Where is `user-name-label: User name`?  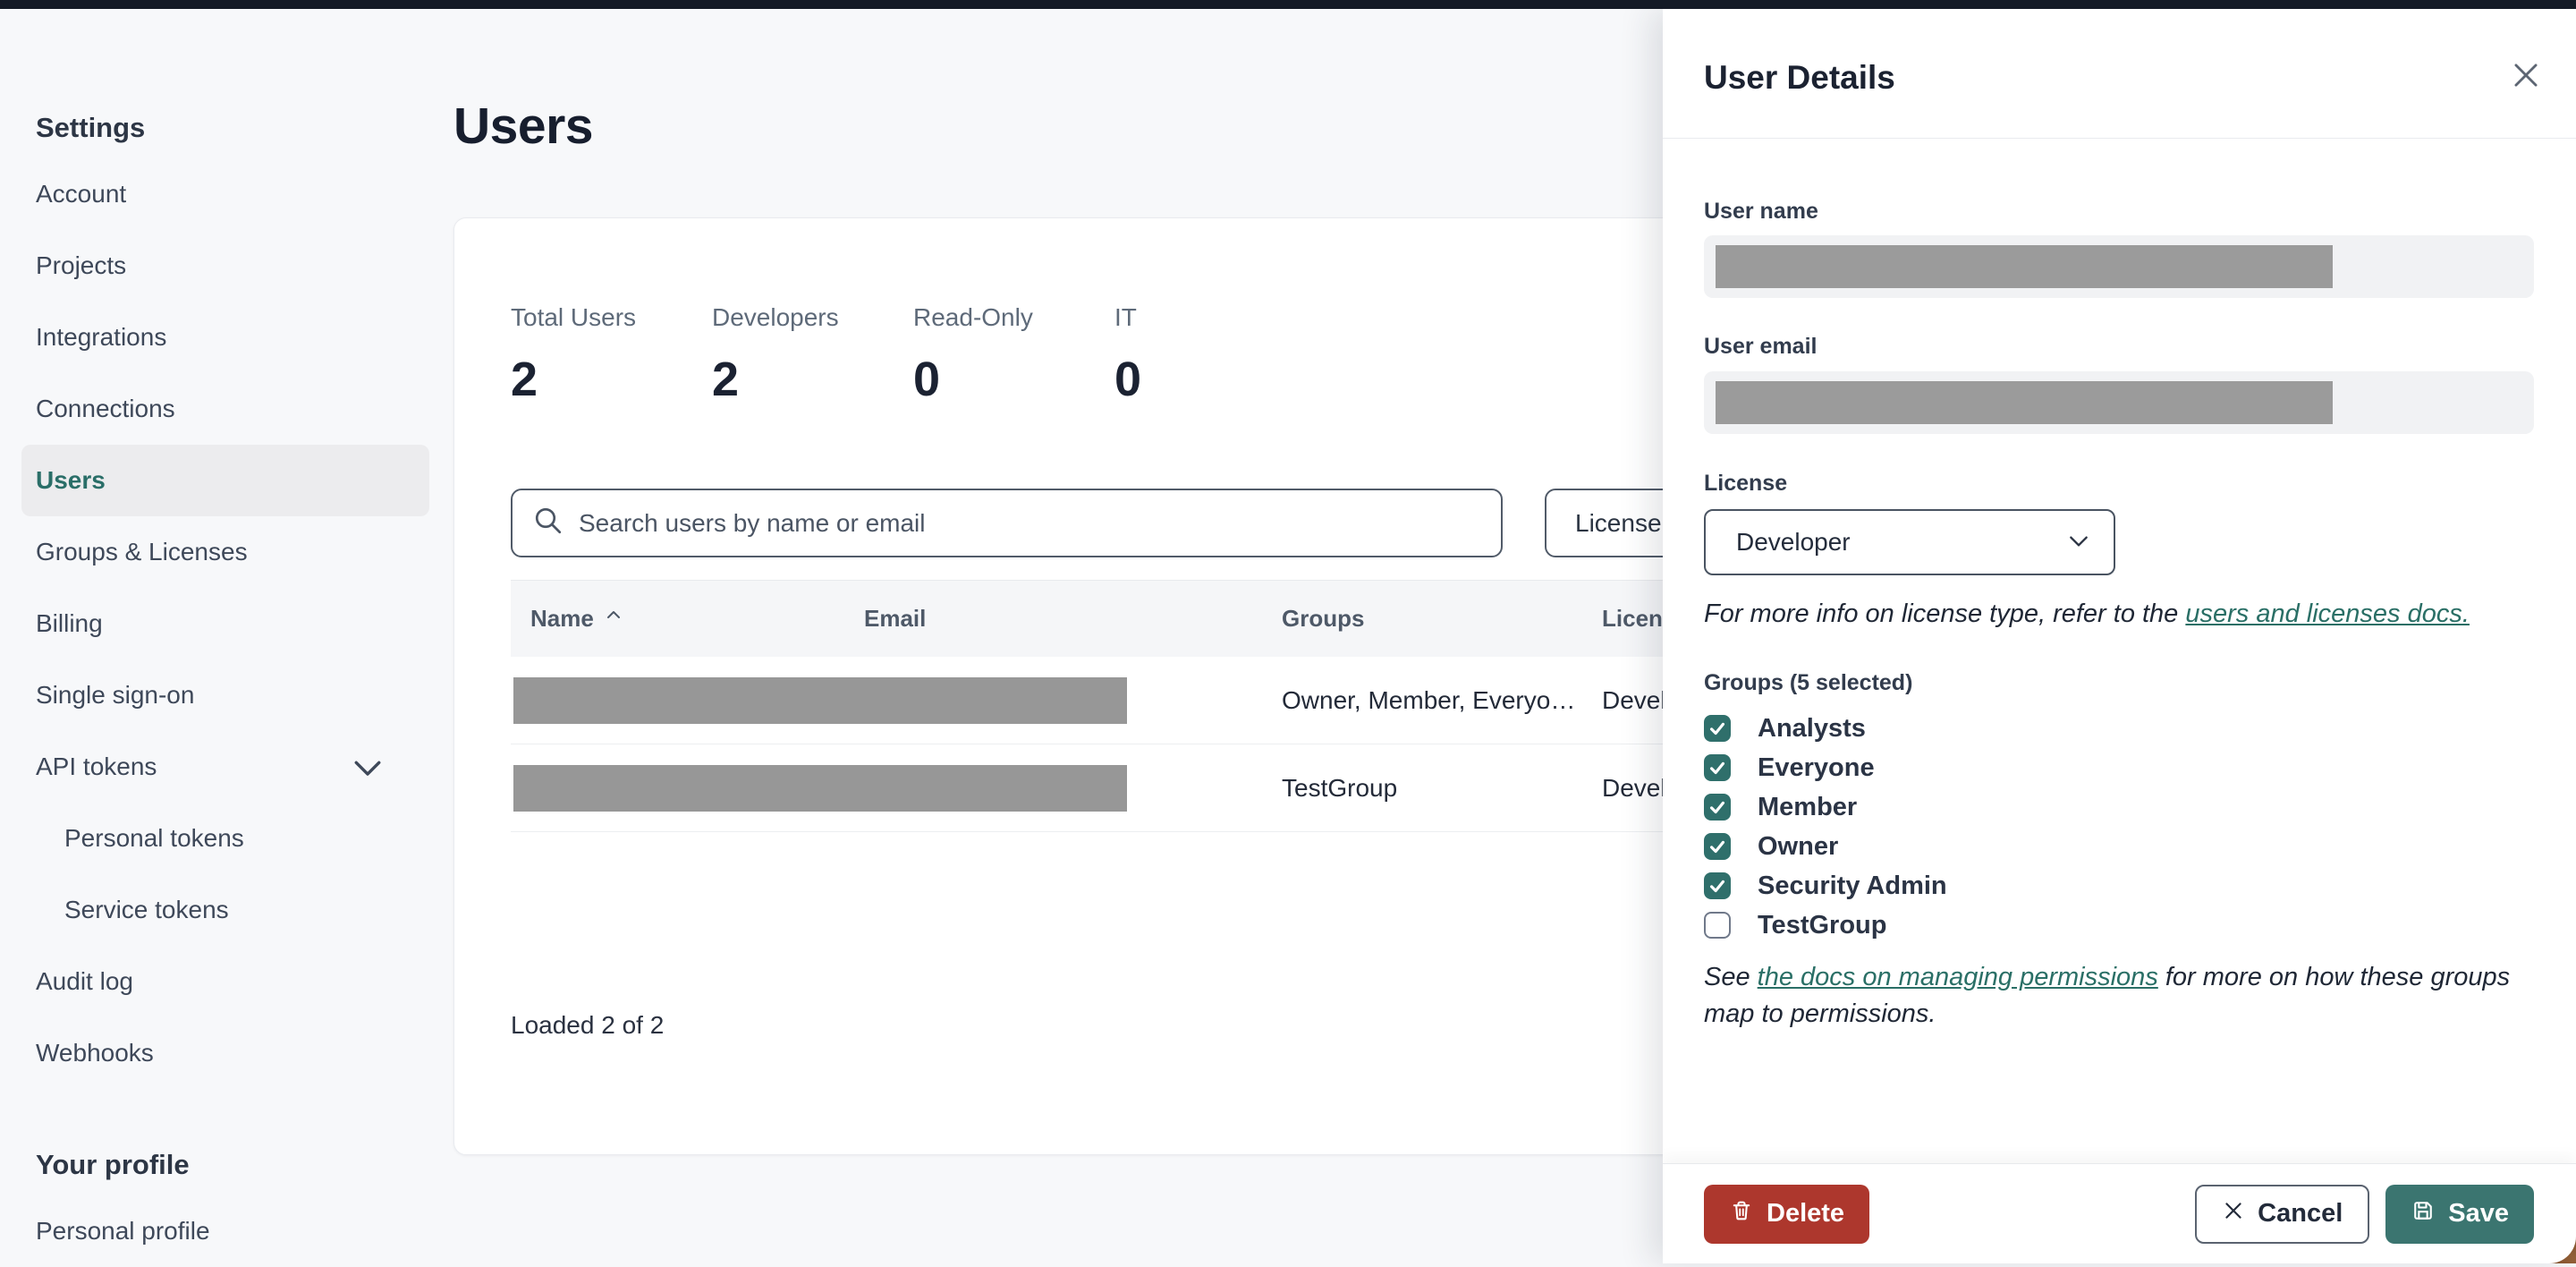 user-name-label: User name is located at coordinates (1761, 211).